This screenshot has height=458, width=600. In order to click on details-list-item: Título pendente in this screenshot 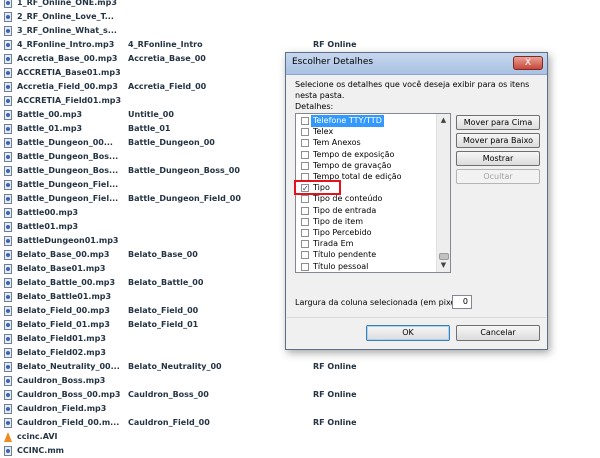, I will do `click(368, 255)`.